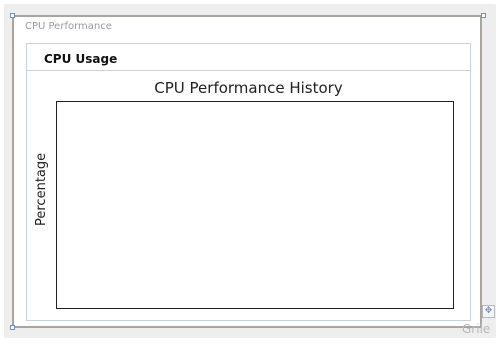 The width and height of the screenshot is (504, 346). Describe the element at coordinates (12, 15) in the screenshot. I see `selection-handle-top-left` at that location.